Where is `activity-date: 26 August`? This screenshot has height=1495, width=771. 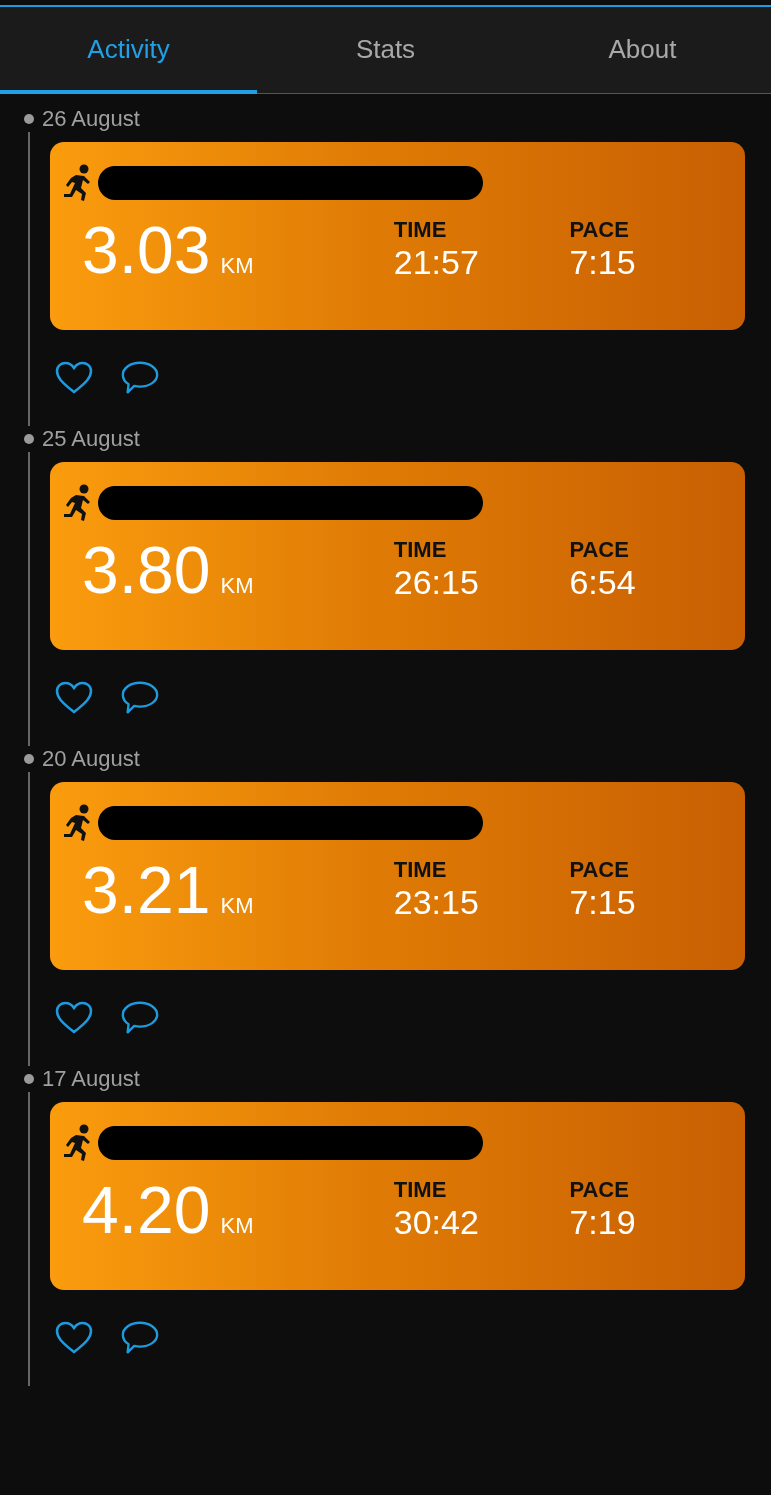 activity-date: 26 August is located at coordinates (91, 119).